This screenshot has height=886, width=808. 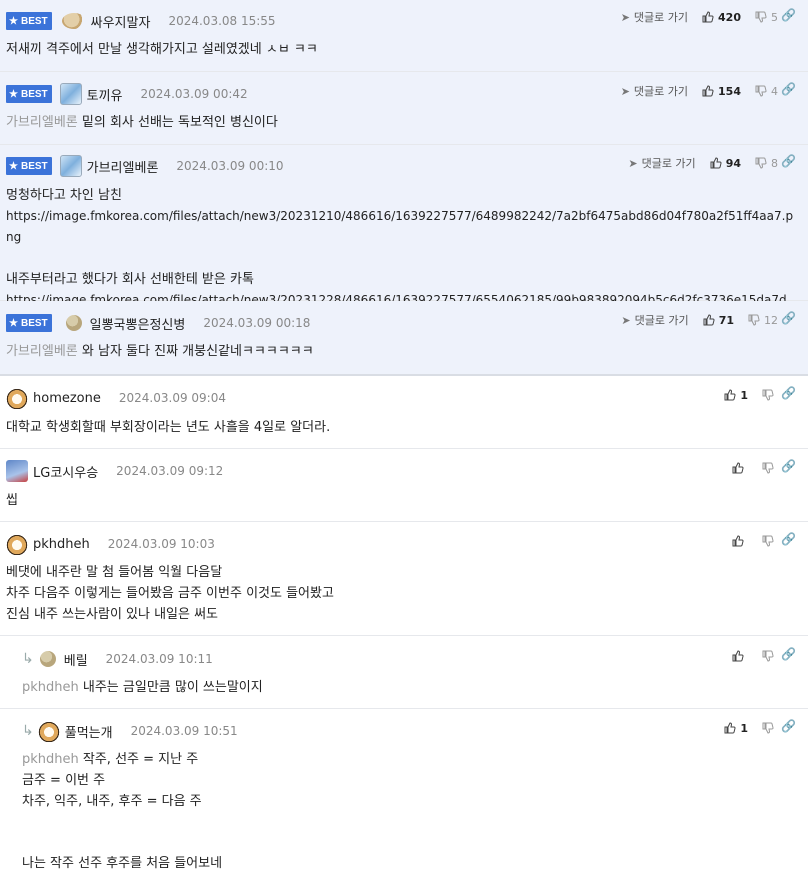 What do you see at coordinates (771, 320) in the screenshot?
I see `downvote-count: 12` at bounding box center [771, 320].